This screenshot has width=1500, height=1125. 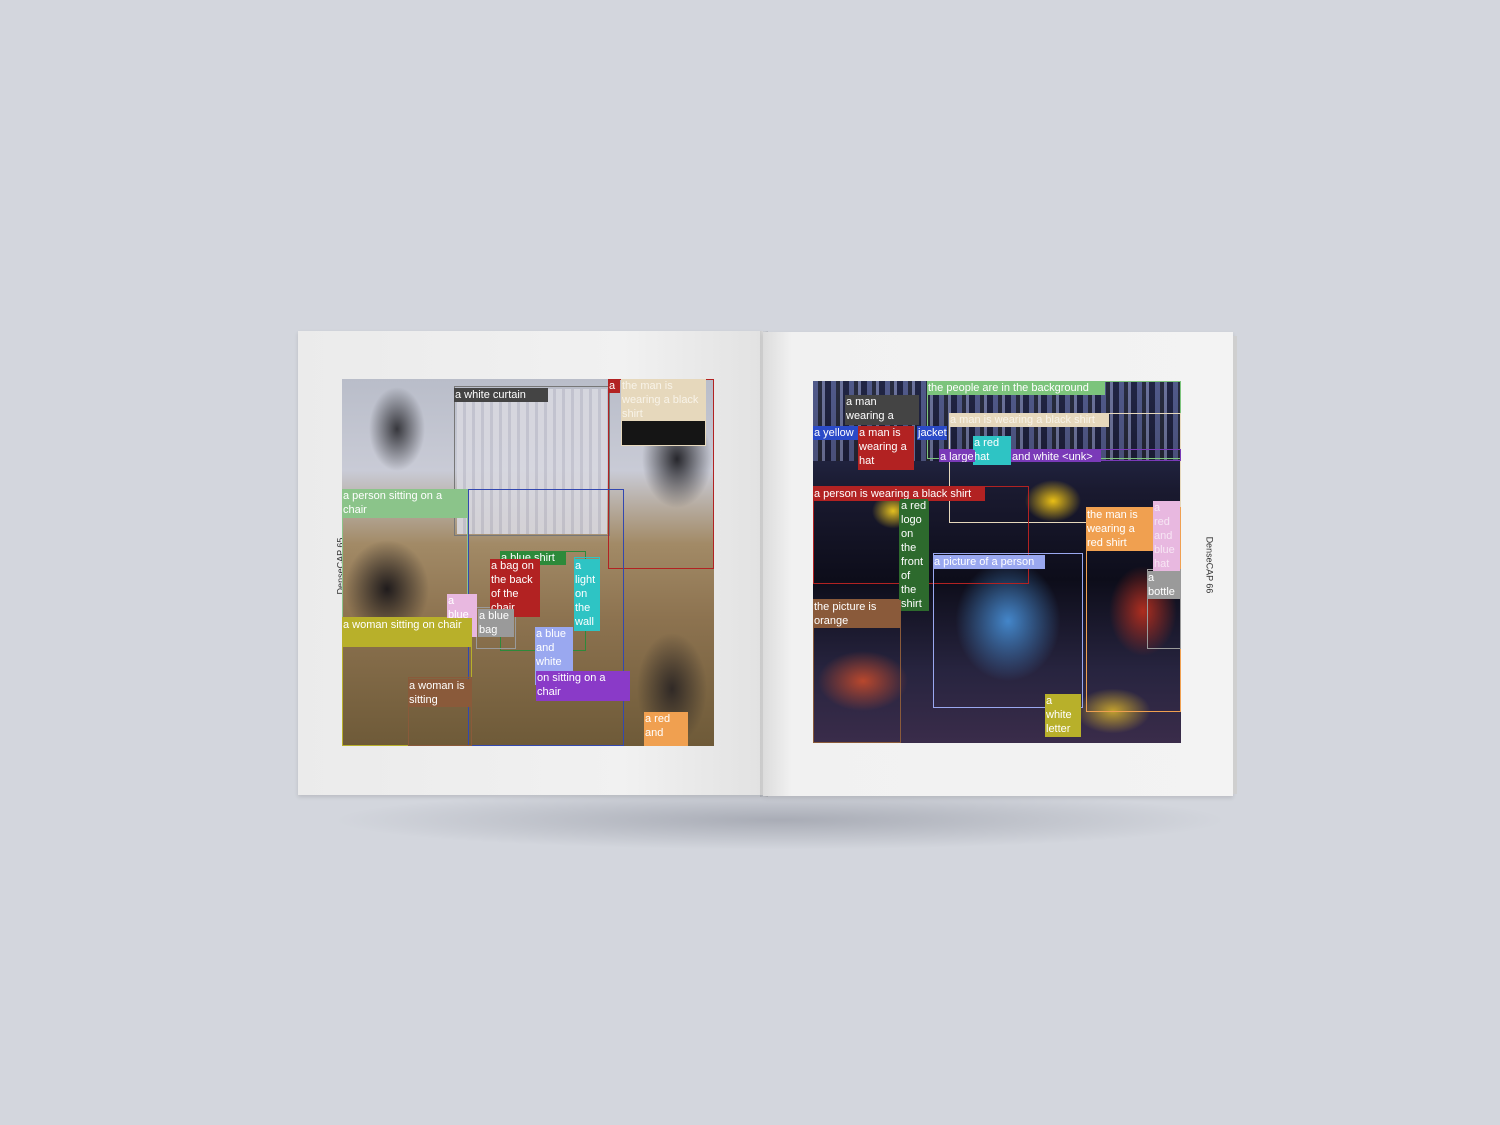 What do you see at coordinates (501, 395) in the screenshot?
I see `caption-white-curtain: a white curtain` at bounding box center [501, 395].